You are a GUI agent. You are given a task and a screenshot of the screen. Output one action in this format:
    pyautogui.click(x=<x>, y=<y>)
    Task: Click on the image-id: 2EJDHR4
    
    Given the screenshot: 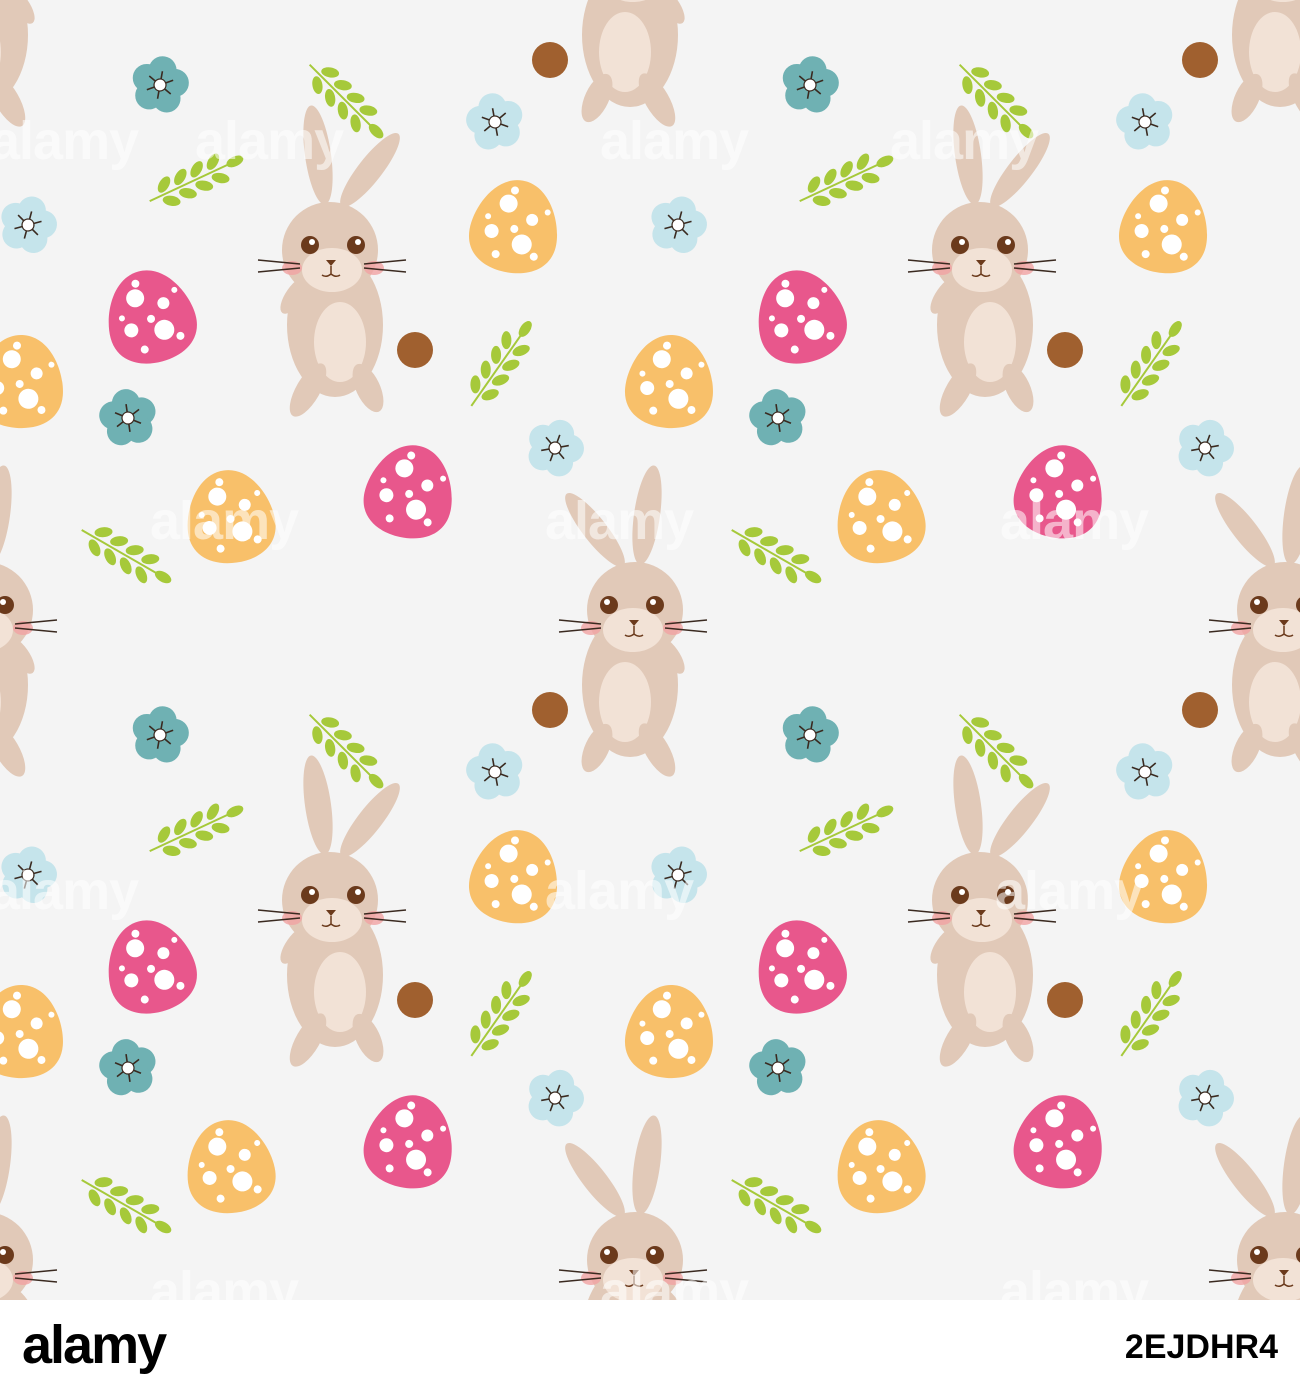 What is the action you would take?
    pyautogui.click(x=1201, y=1347)
    